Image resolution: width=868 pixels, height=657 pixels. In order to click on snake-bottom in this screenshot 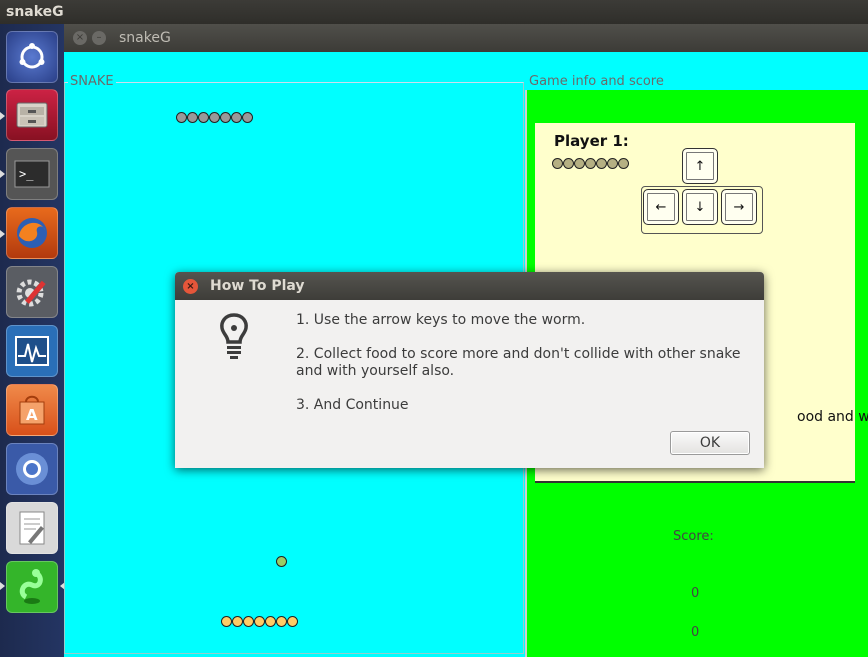, I will do `click(259, 621)`.